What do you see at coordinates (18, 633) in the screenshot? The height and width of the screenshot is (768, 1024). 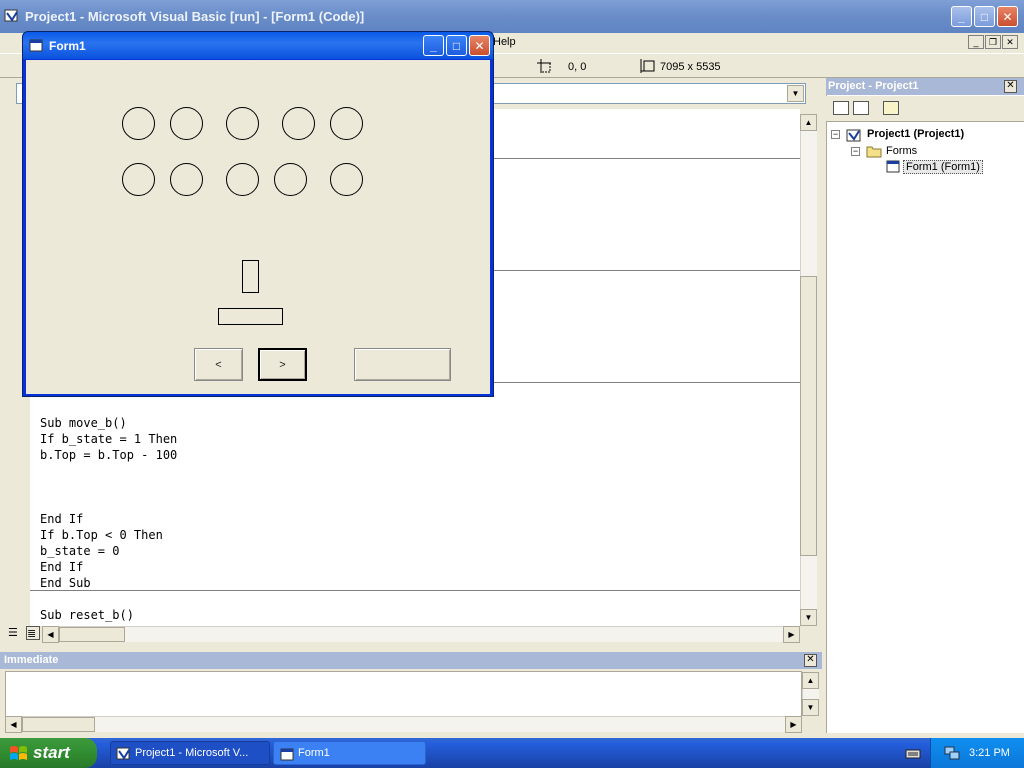 I see `procedure-view-icon: ☰` at bounding box center [18, 633].